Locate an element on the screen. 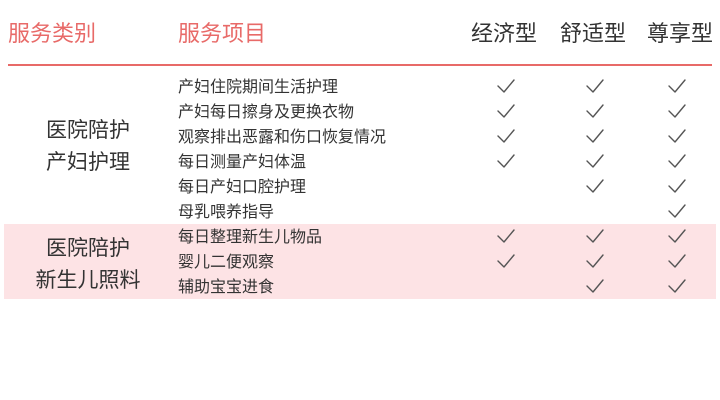 The image size is (720, 400). header-item: 服务项目 is located at coordinates (222, 34).